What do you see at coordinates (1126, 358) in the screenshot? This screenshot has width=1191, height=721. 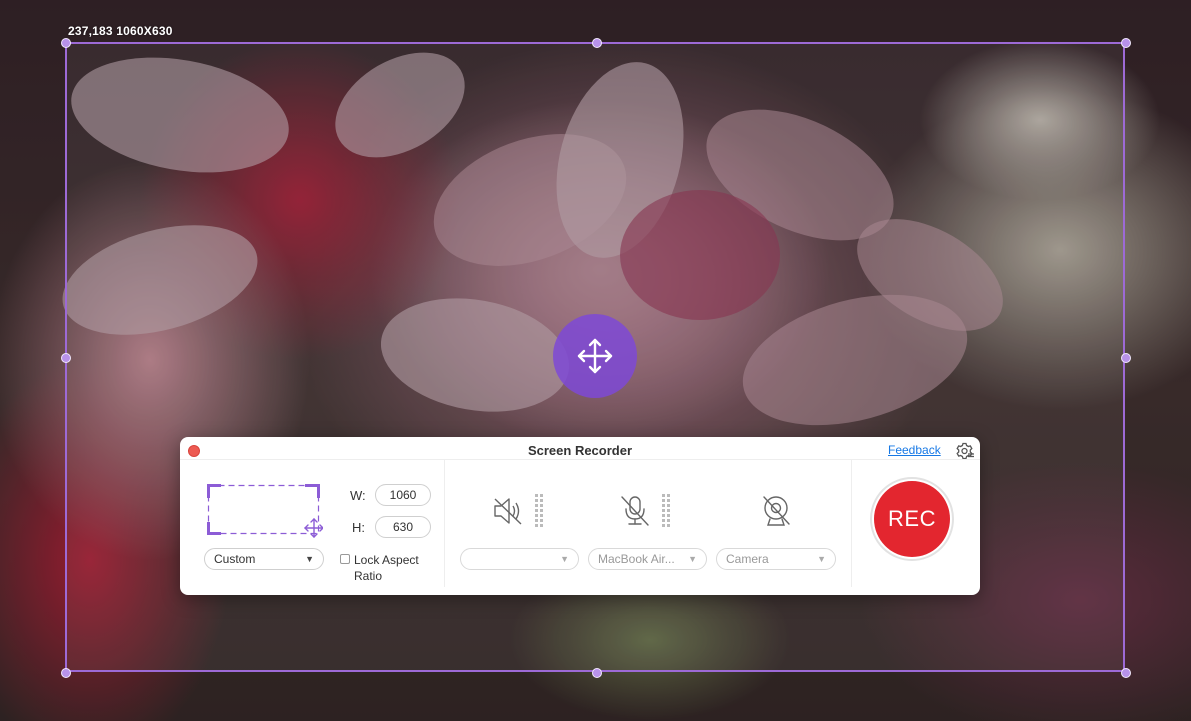 I see `resize-handle-right` at bounding box center [1126, 358].